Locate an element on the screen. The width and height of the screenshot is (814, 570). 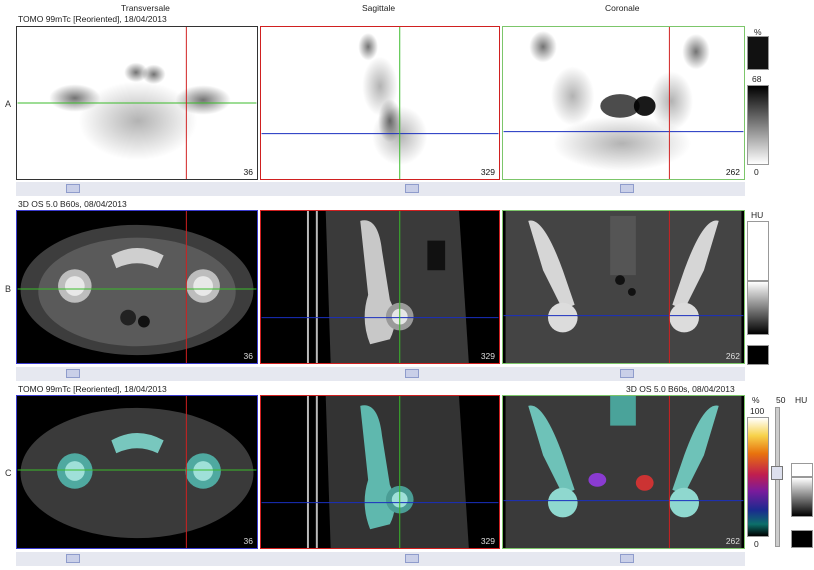
column-header-coronal: Coronale is located at coordinates (622, 8).